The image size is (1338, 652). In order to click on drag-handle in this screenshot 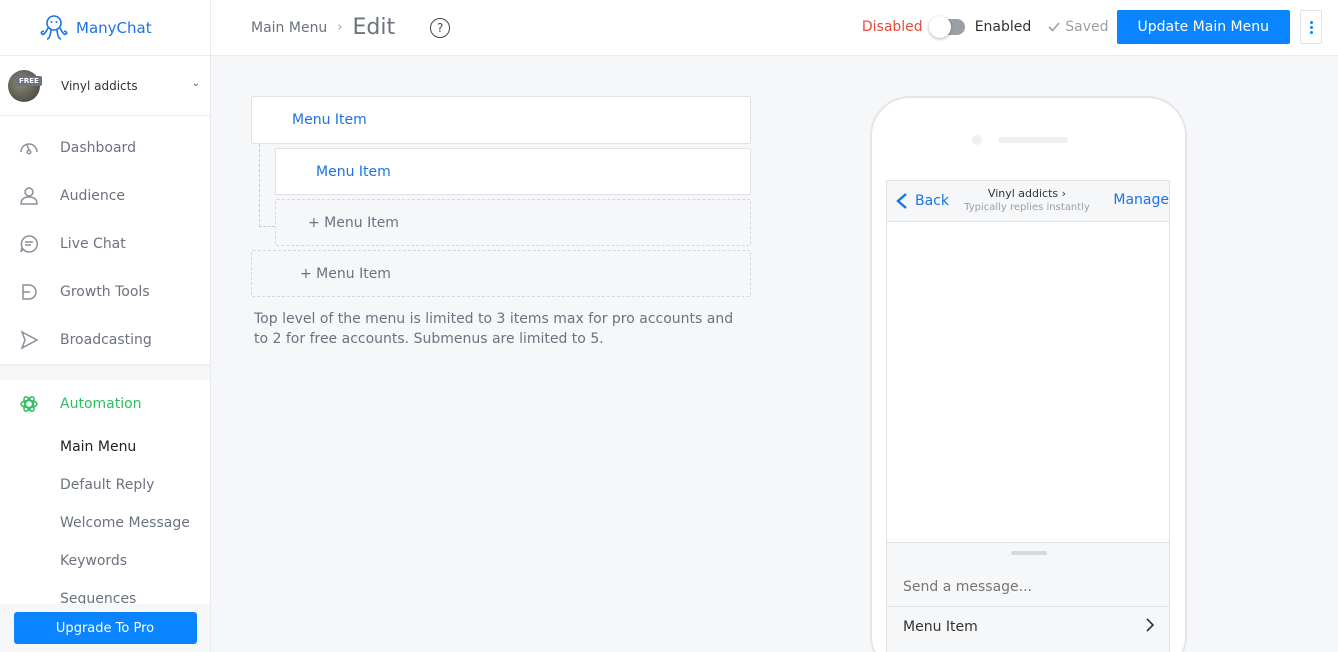, I will do `click(1029, 553)`.